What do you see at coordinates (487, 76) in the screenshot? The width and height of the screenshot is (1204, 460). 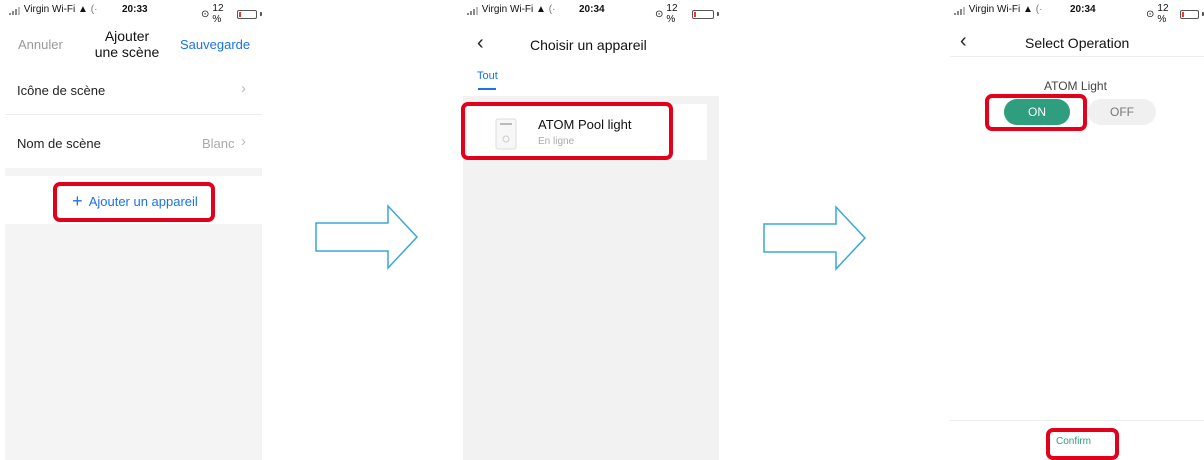 I see `tab-all: Tout` at bounding box center [487, 76].